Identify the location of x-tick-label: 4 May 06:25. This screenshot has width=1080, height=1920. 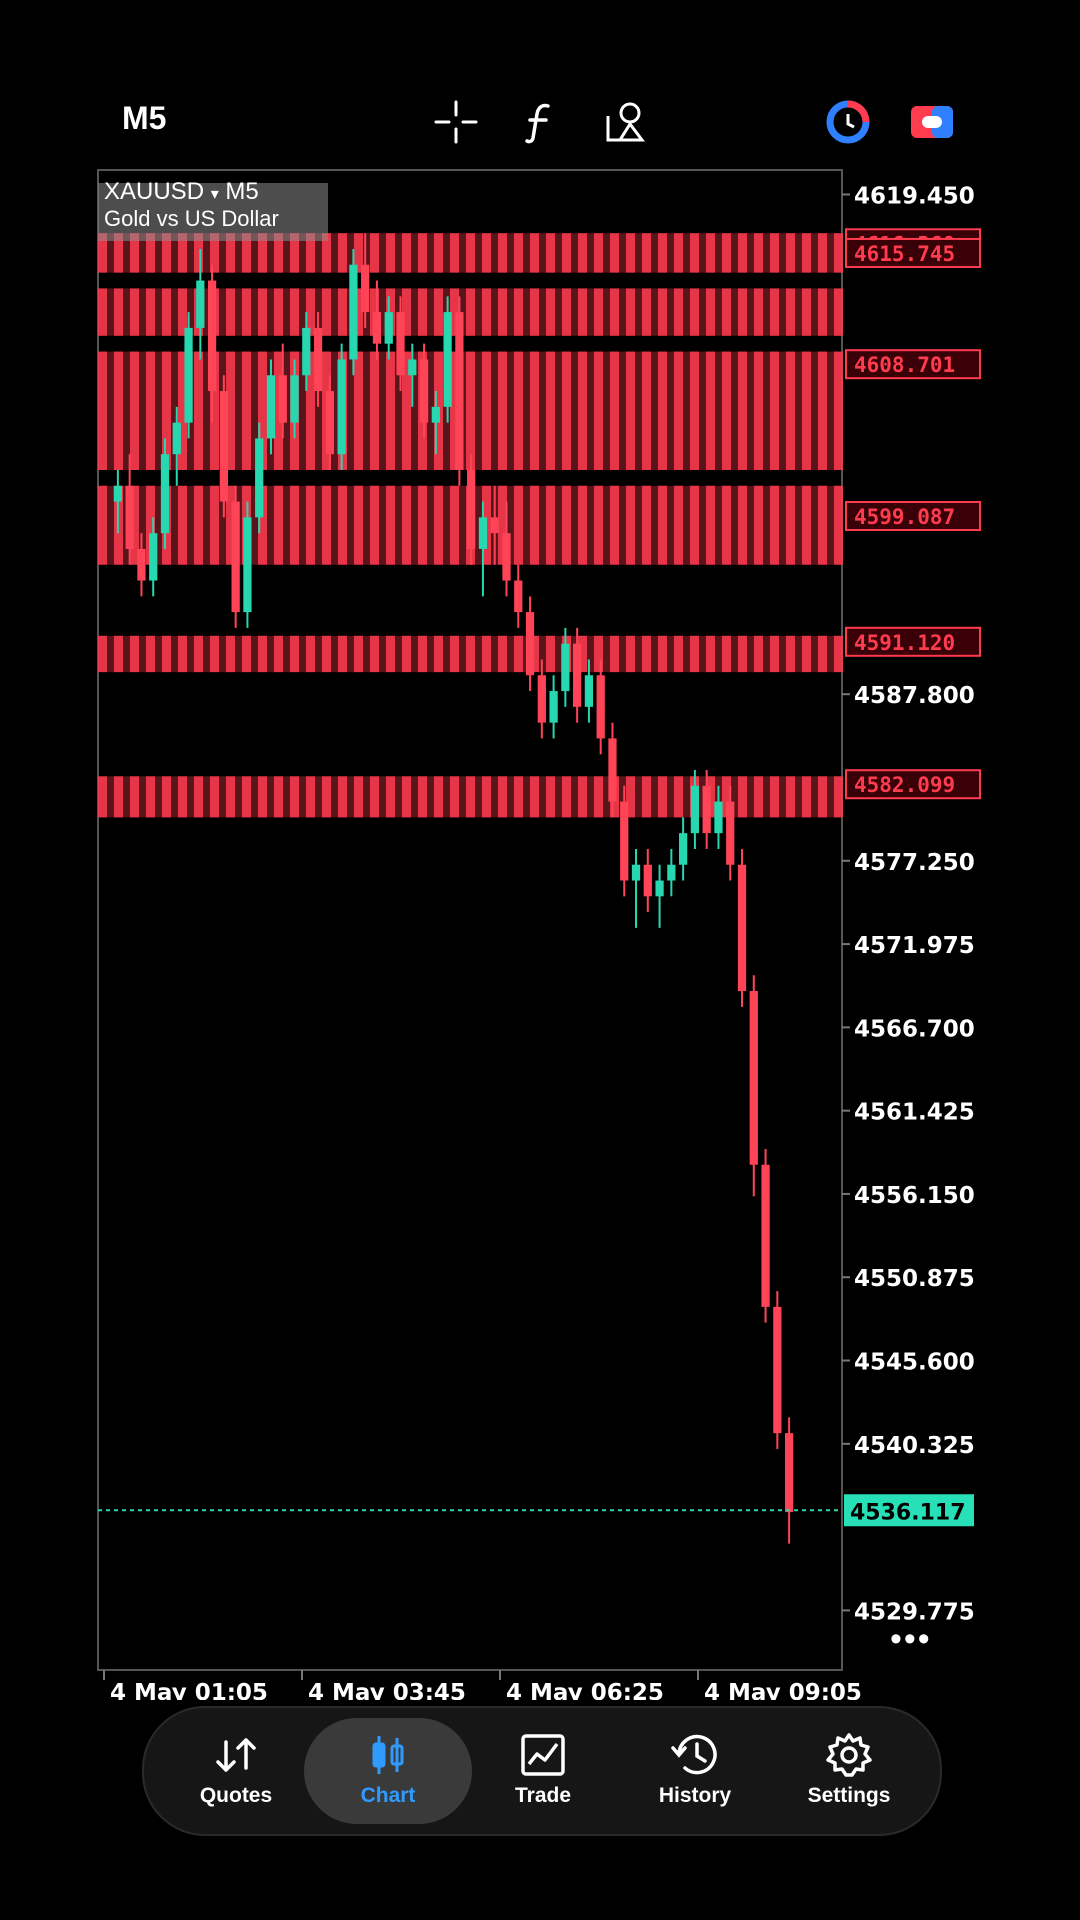
(585, 1690).